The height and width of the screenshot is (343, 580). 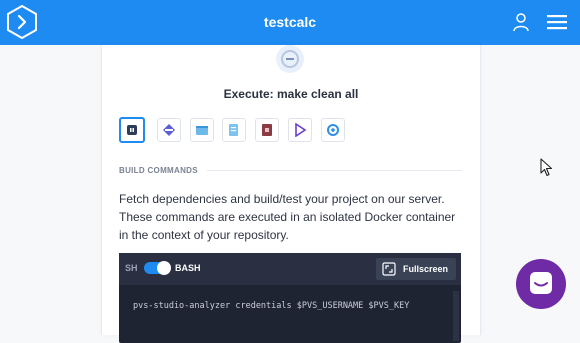 What do you see at coordinates (456, 316) in the screenshot?
I see `editor-scrollbar` at bounding box center [456, 316].